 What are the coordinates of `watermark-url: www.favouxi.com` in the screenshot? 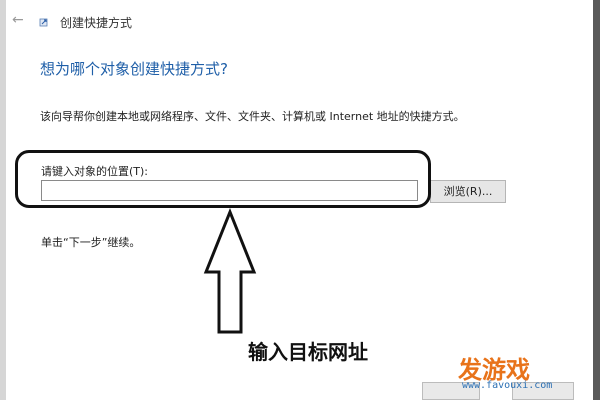 It's located at (507, 385).